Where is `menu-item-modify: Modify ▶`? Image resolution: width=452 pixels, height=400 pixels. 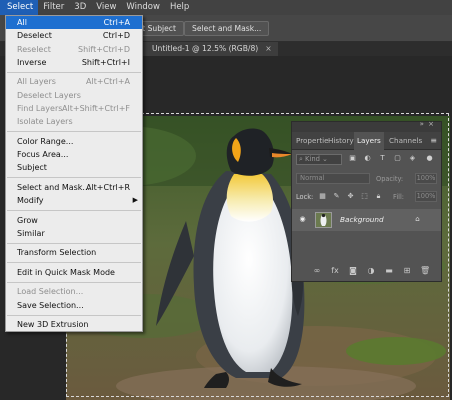
menu-item-modify: Modify ▶ is located at coordinates (74, 200).